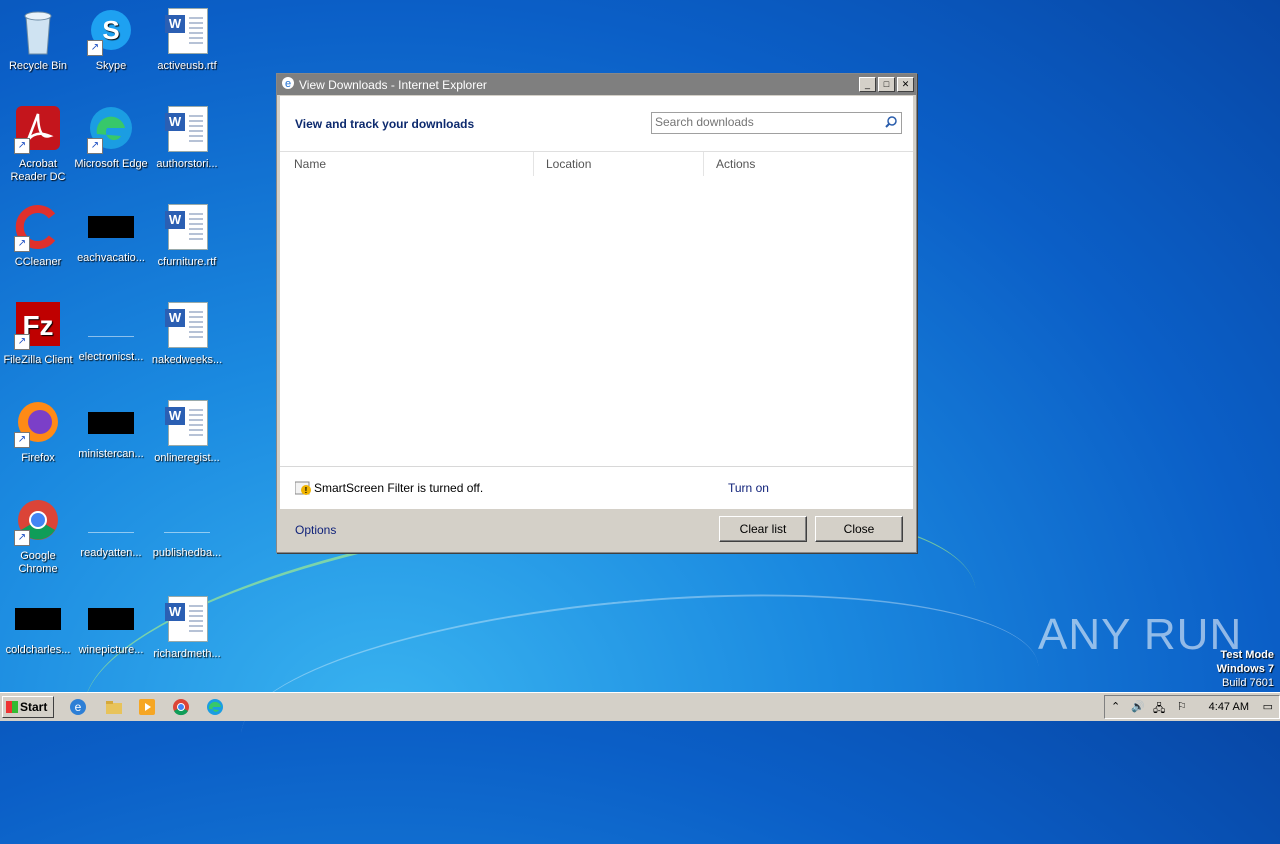 This screenshot has height=844, width=1280. I want to click on test-mode-label: Test Mode Windows 7 Build 7601, so click(1245, 669).